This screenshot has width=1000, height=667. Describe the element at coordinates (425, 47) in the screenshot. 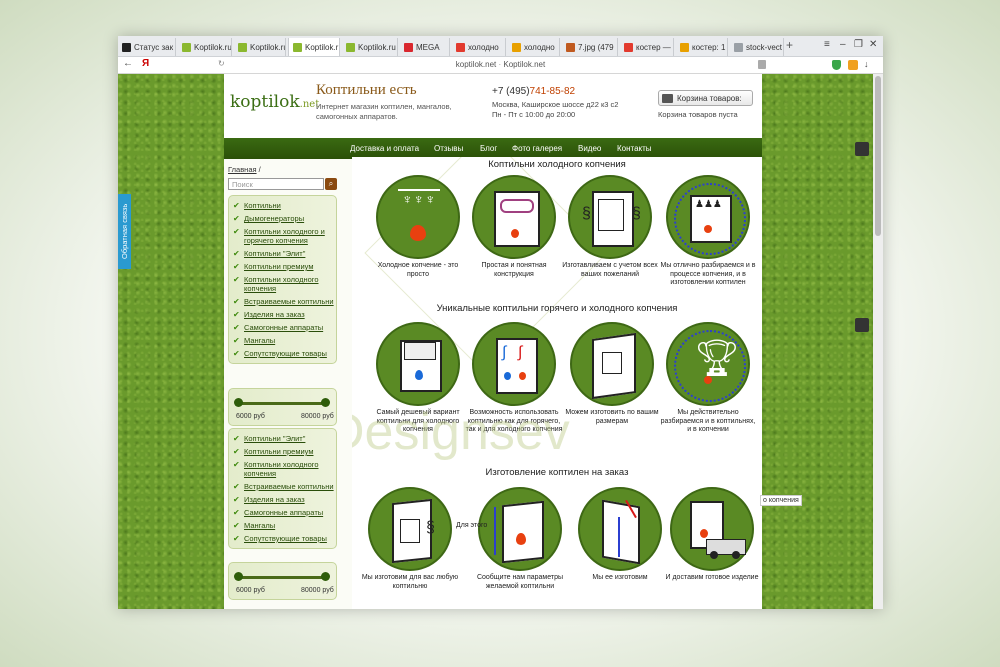

I see `browser-tab: MEGA` at that location.